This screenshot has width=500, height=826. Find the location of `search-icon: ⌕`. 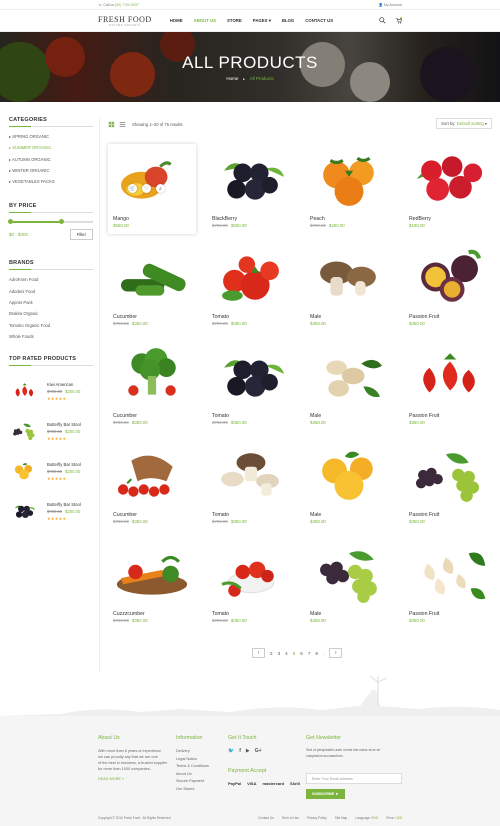

search-icon: ⌕ is located at coordinates (160, 188).